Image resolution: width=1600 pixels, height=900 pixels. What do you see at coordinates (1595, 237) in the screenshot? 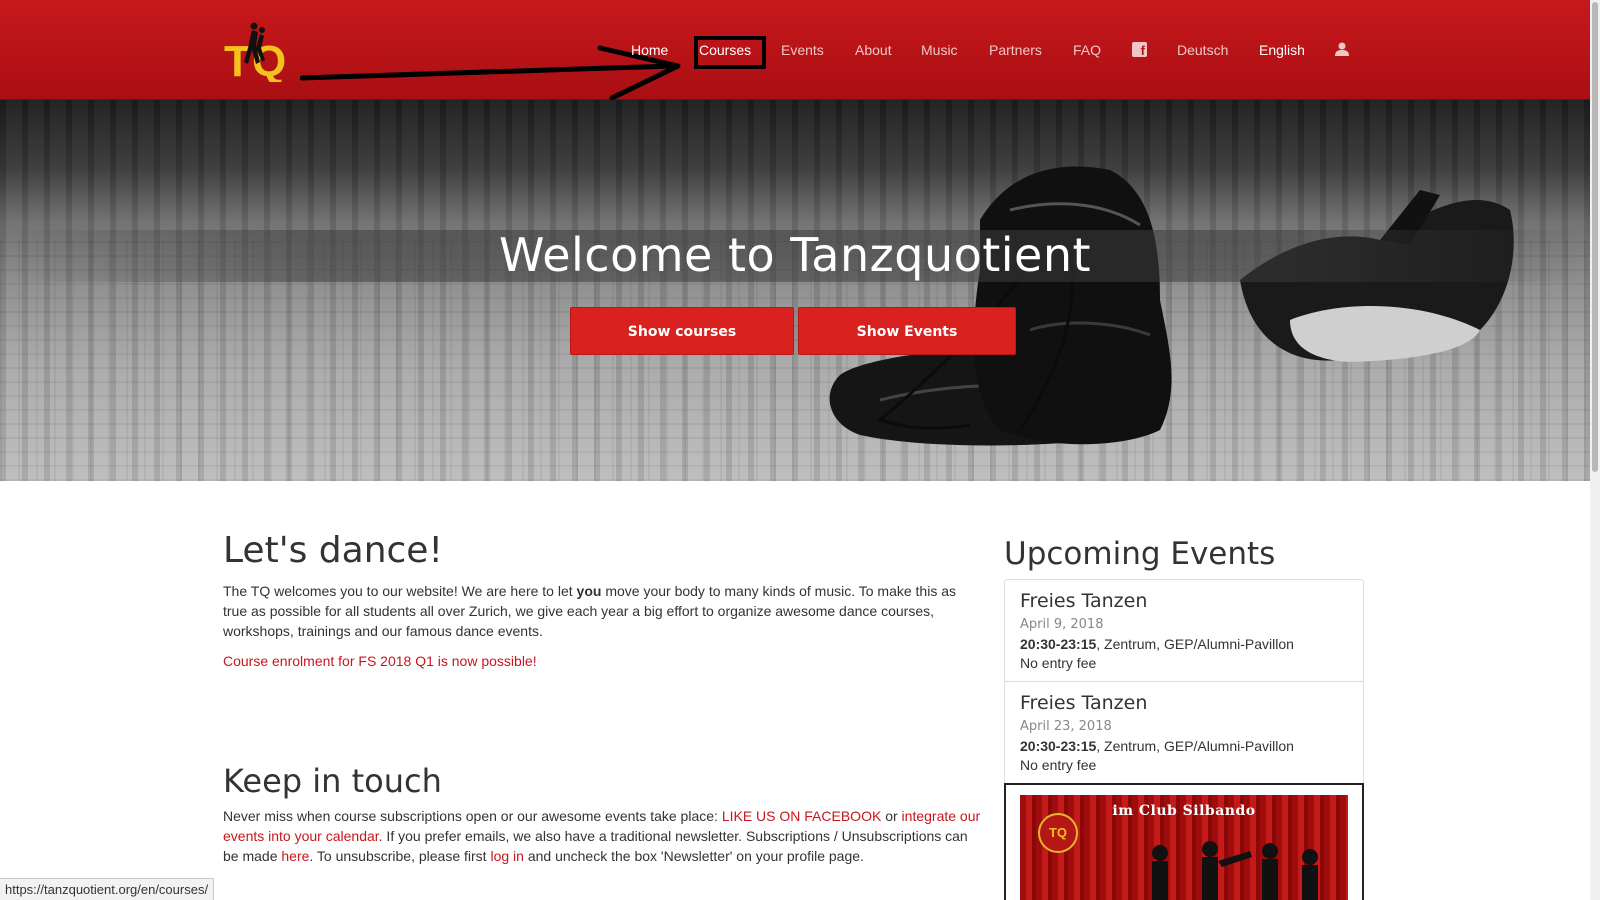
I see `page-scrollbar-thumb` at bounding box center [1595, 237].